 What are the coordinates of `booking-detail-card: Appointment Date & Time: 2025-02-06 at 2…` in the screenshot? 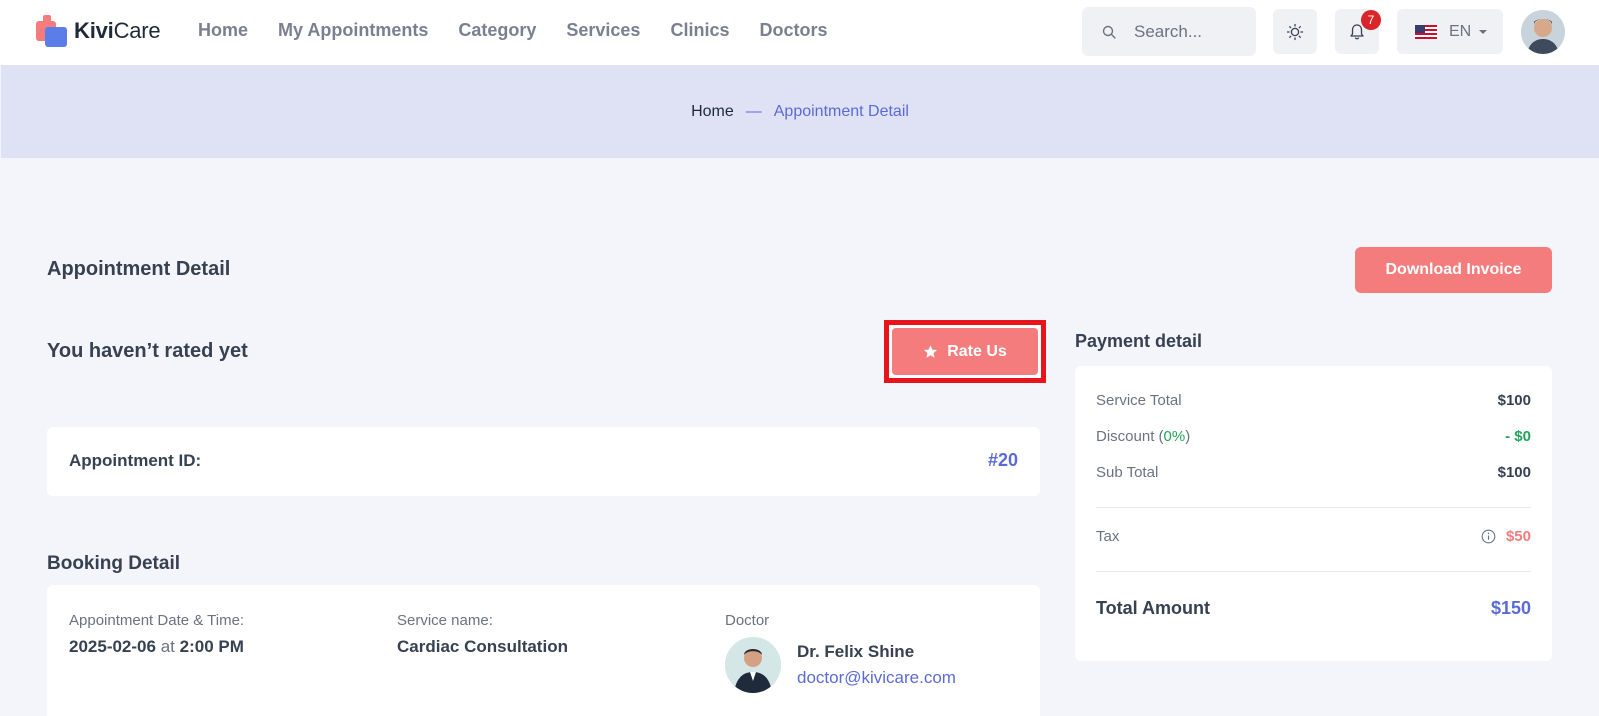 It's located at (543, 650).